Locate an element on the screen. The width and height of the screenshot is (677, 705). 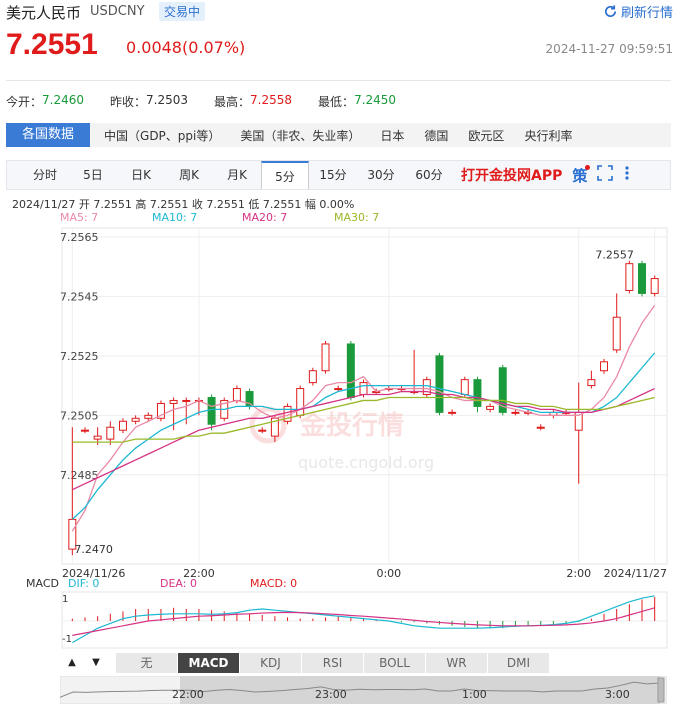
stat-prev-close-value: 7.2503 is located at coordinates (167, 100).